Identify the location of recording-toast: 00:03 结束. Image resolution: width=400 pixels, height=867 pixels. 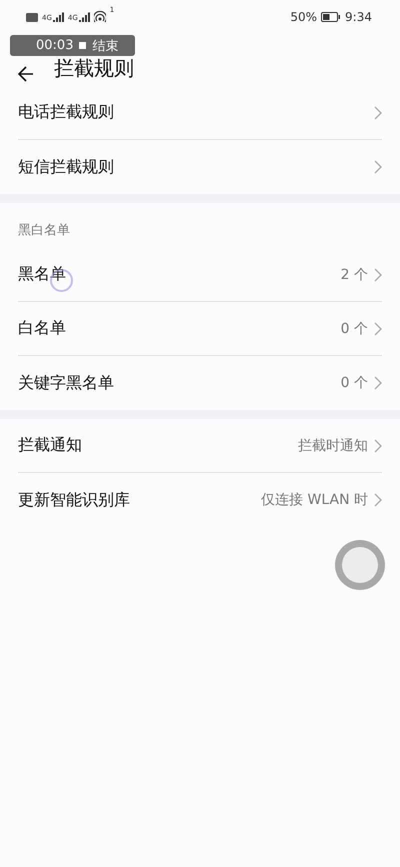
(72, 45).